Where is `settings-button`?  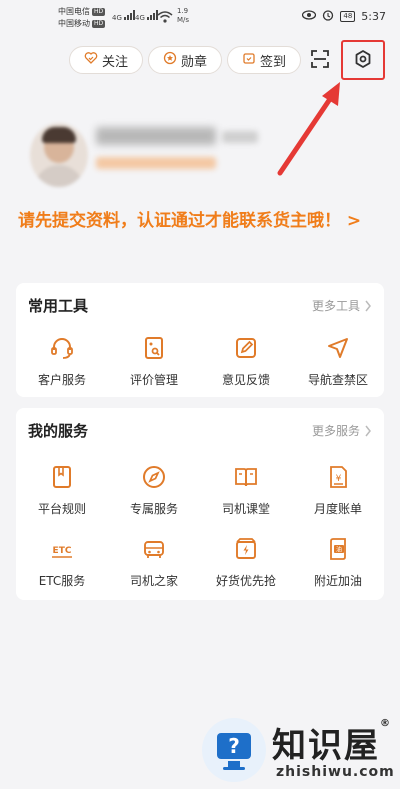
settings-button is located at coordinates (363, 61).